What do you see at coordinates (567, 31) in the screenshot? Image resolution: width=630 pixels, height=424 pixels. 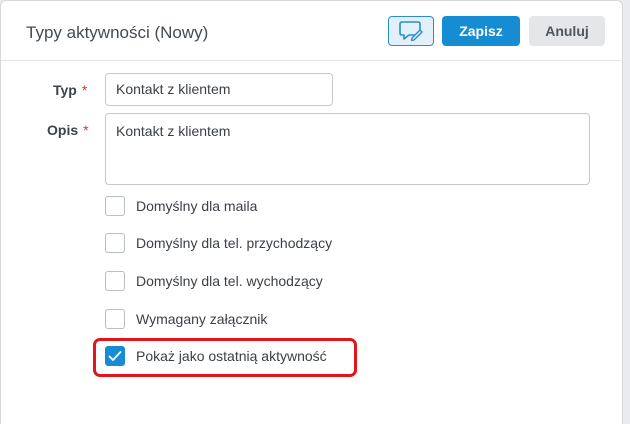 I see `cancel-button: Anuluj` at bounding box center [567, 31].